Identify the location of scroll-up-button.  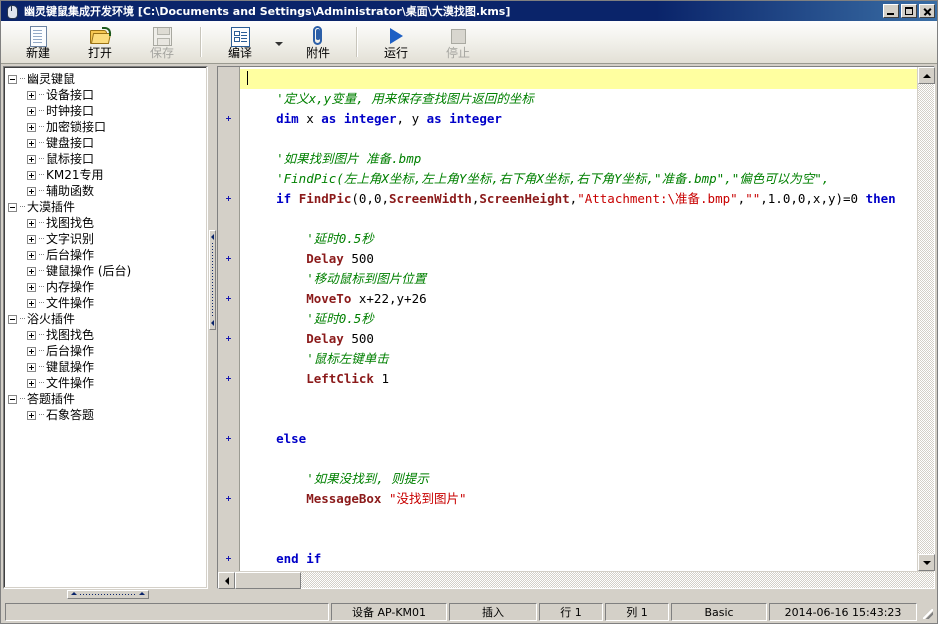
(926, 75).